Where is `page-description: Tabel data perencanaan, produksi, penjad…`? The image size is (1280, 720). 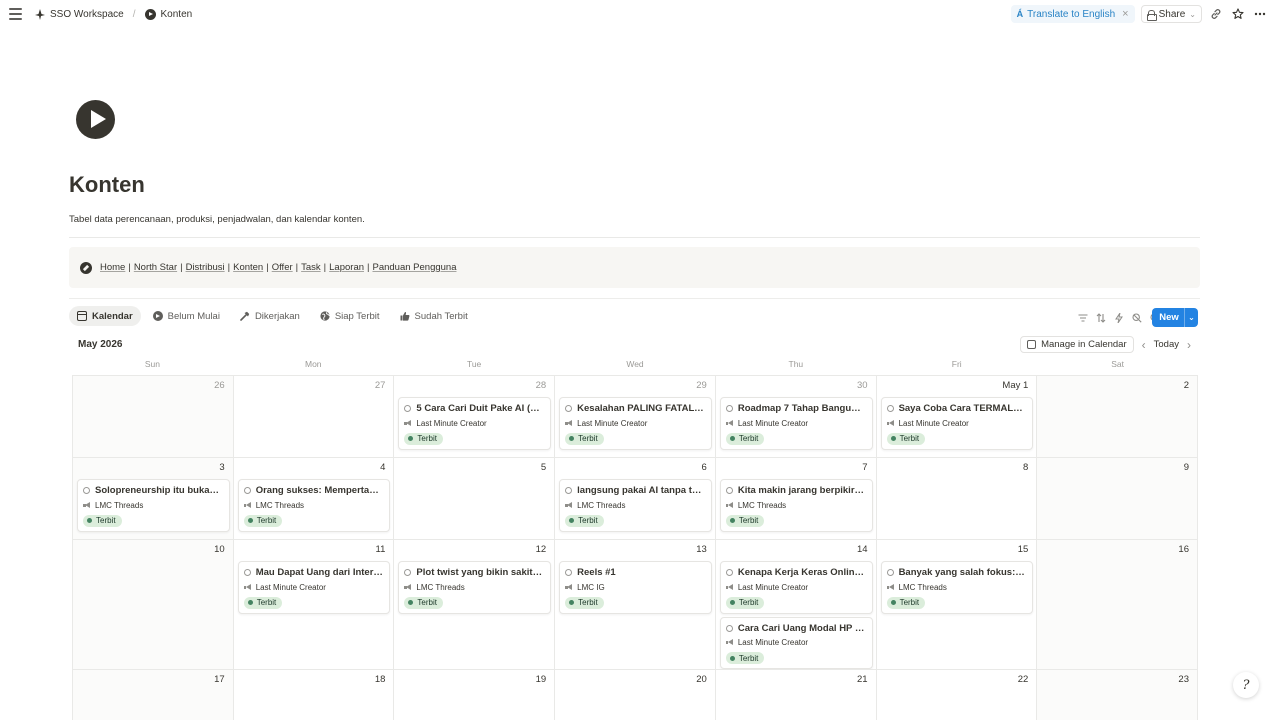 page-description: Tabel data perencanaan, produksi, penjad… is located at coordinates (217, 219).